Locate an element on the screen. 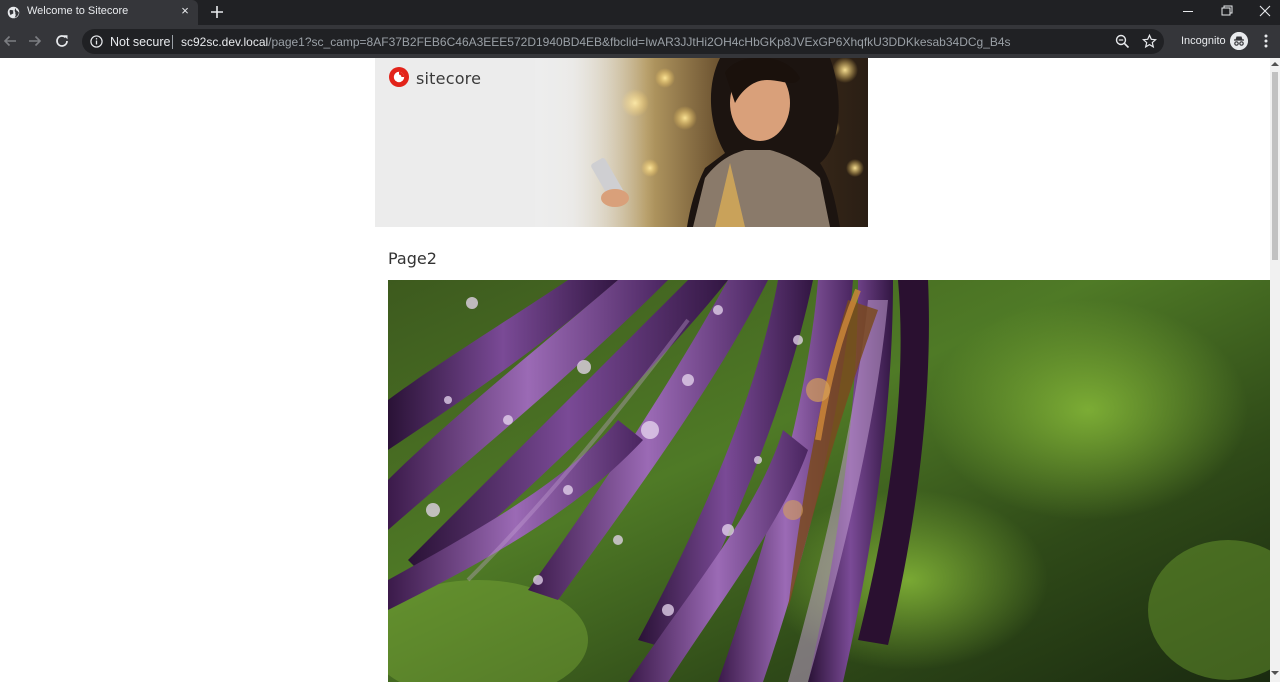 The width and height of the screenshot is (1280, 682). page-scrollbar is located at coordinates (1275, 370).